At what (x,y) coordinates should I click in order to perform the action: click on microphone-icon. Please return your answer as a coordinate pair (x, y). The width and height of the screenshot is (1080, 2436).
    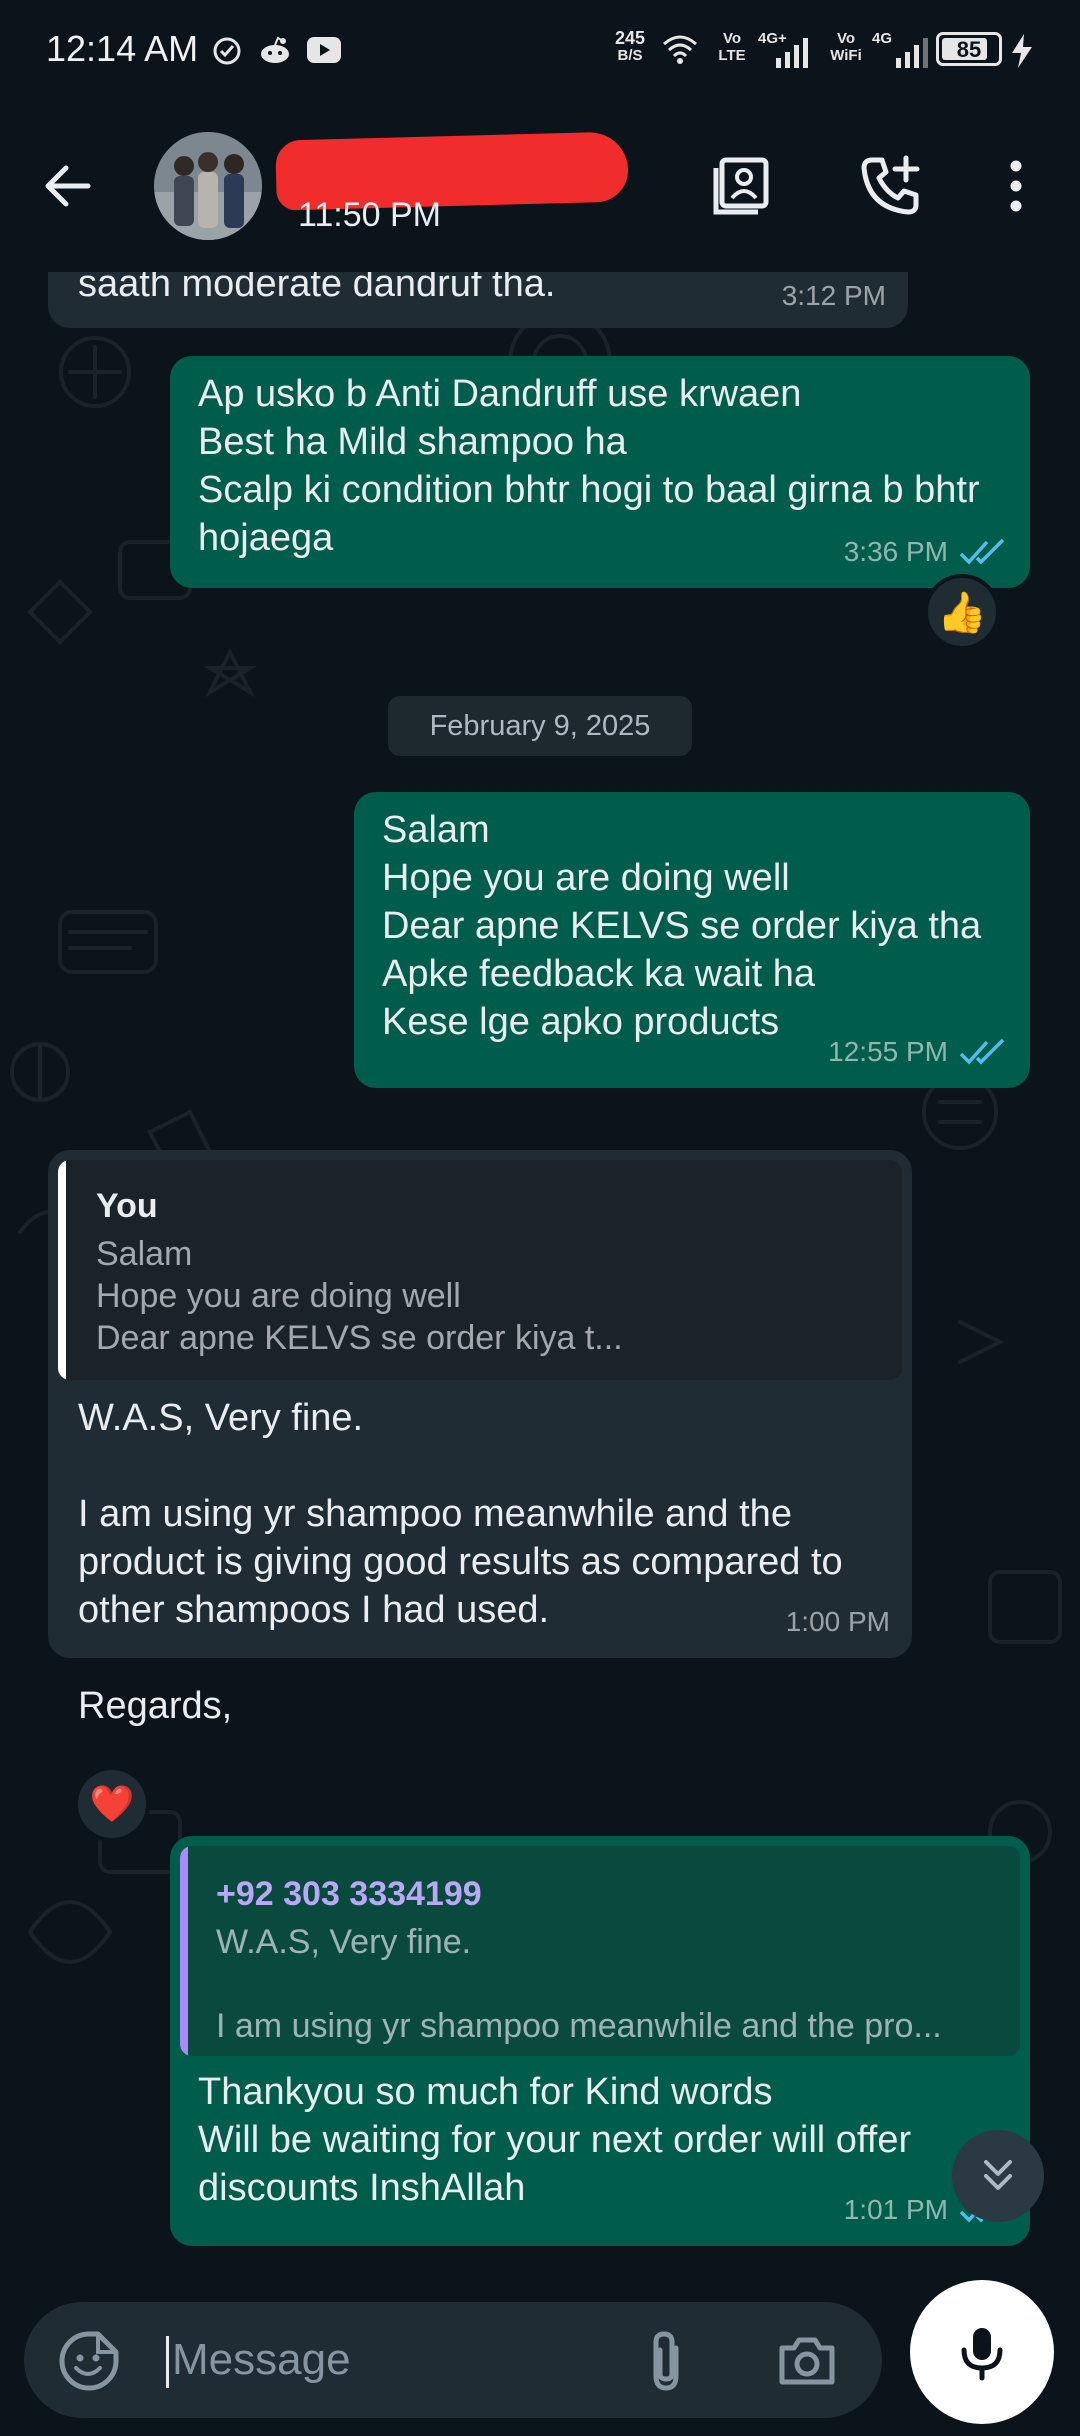
    Looking at the image, I should click on (982, 2354).